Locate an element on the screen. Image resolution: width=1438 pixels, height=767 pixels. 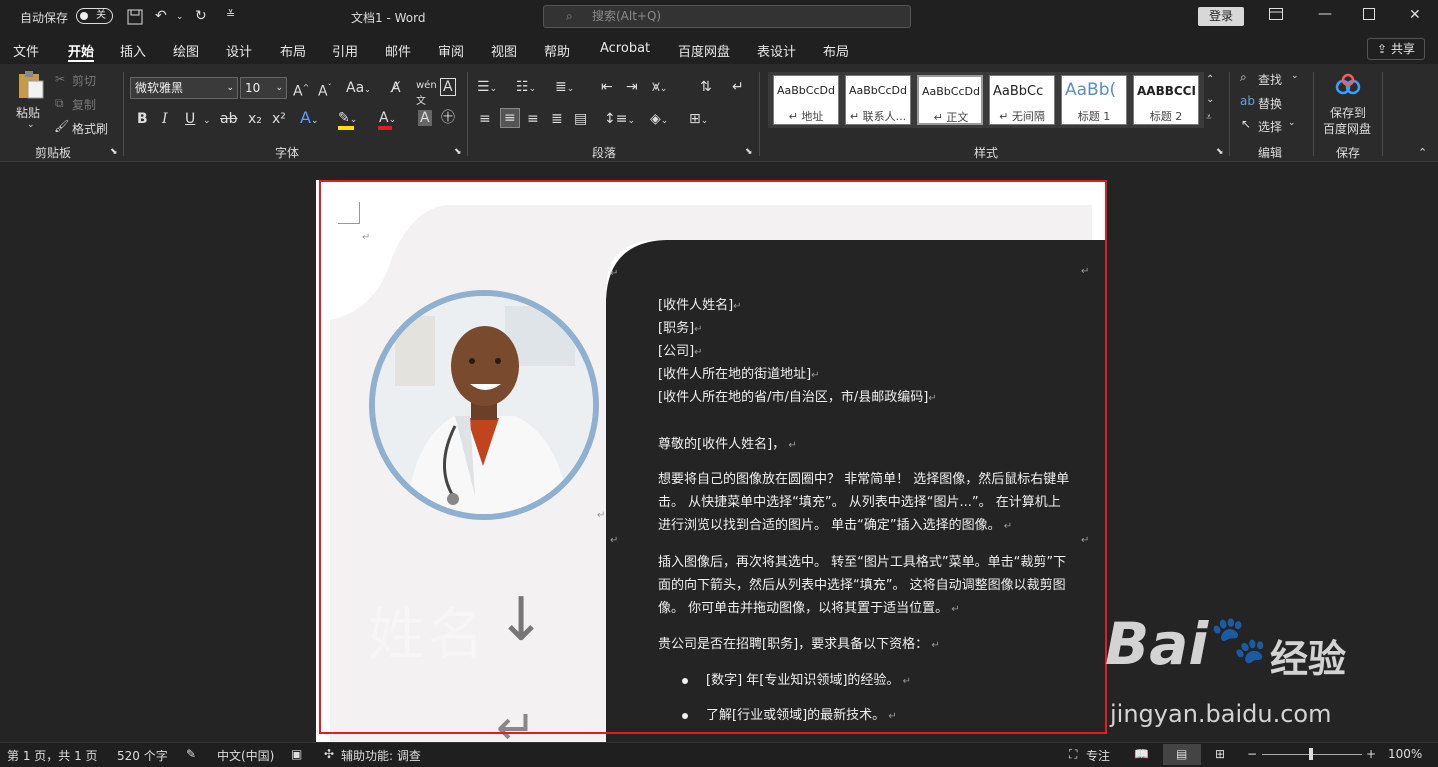
tab-review: 审阅 is located at coordinates (451, 50).